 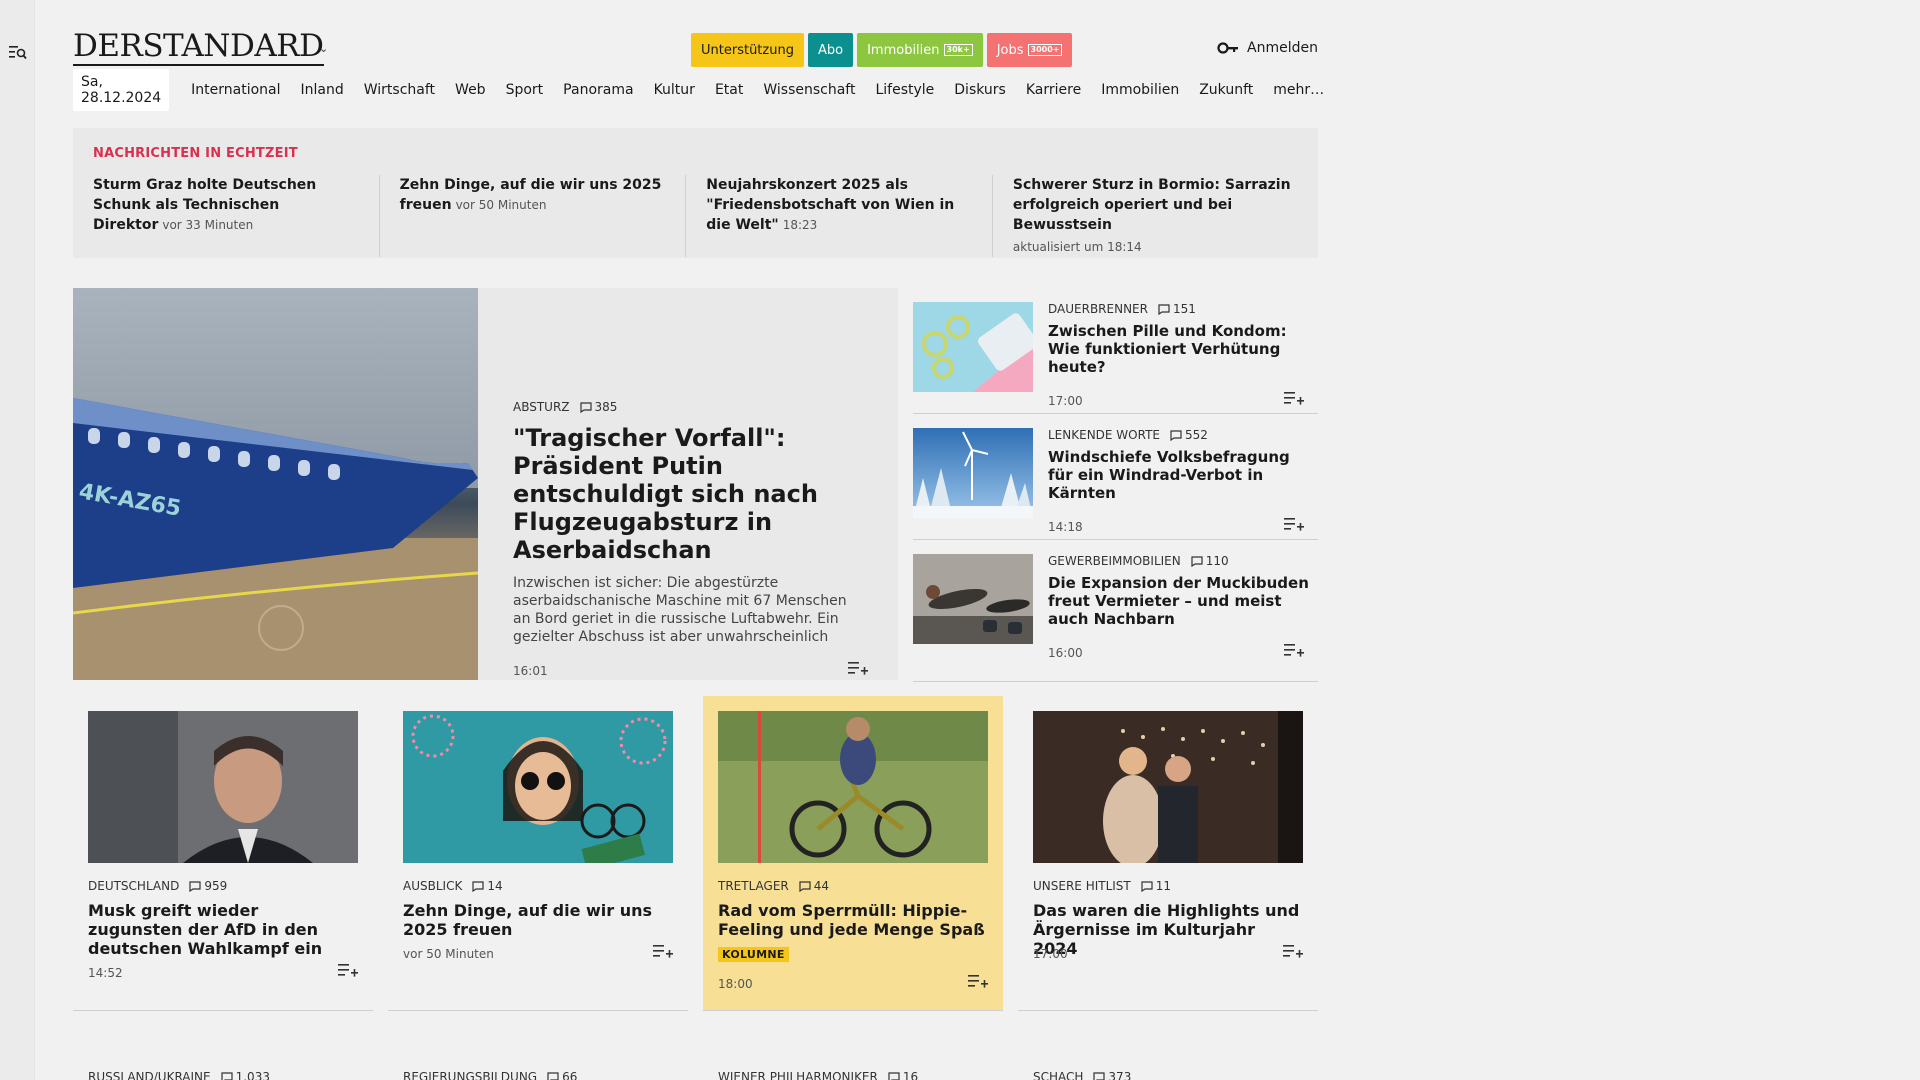 I want to click on lead-time: 16:01, so click(x=530, y=671).